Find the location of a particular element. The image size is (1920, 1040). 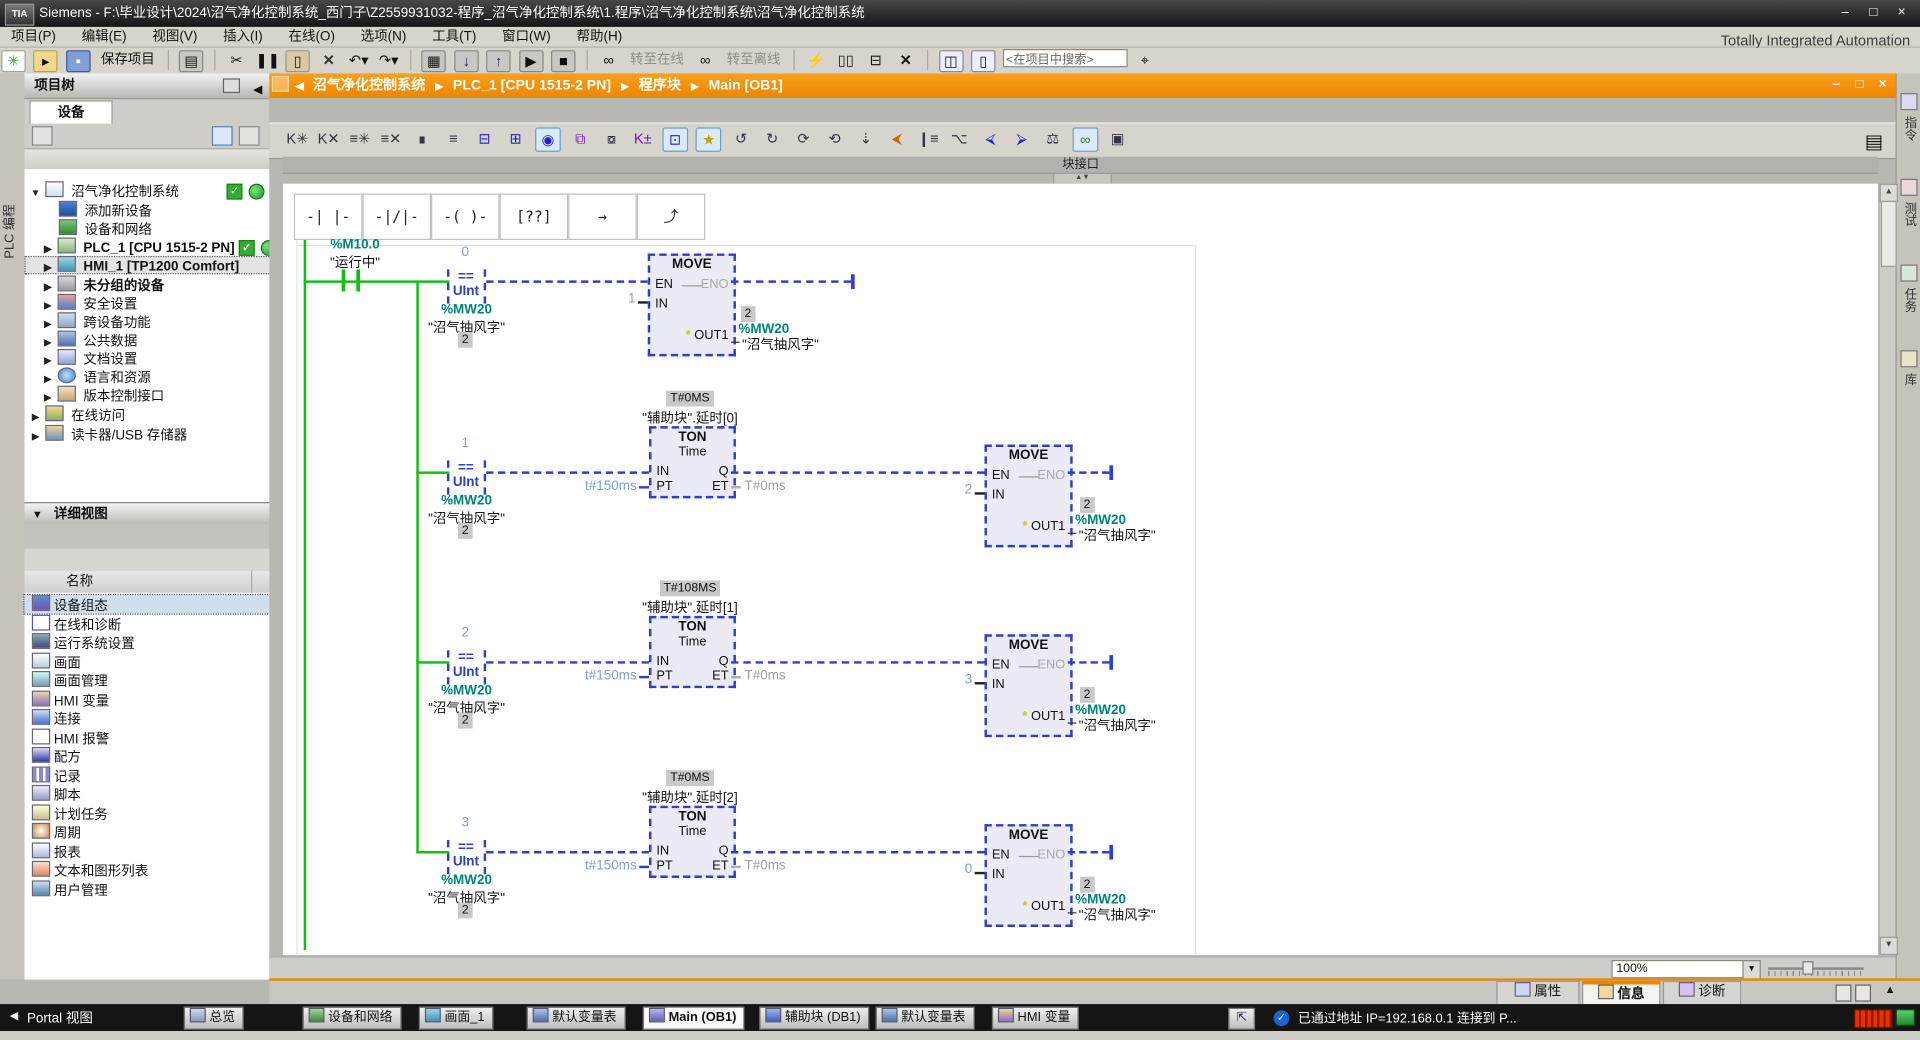

collapse-inspector-icon: ▲ is located at coordinates (1890, 989).